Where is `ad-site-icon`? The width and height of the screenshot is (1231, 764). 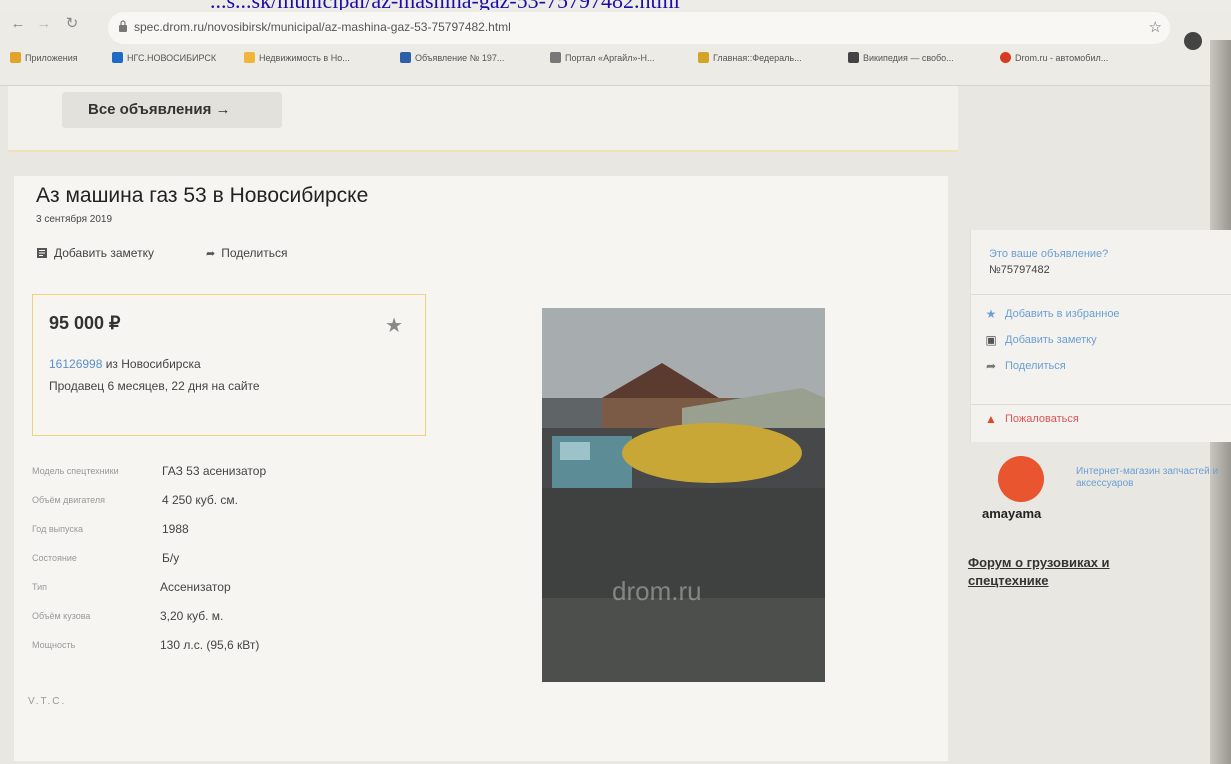
ad-site-icon is located at coordinates (405, 57).